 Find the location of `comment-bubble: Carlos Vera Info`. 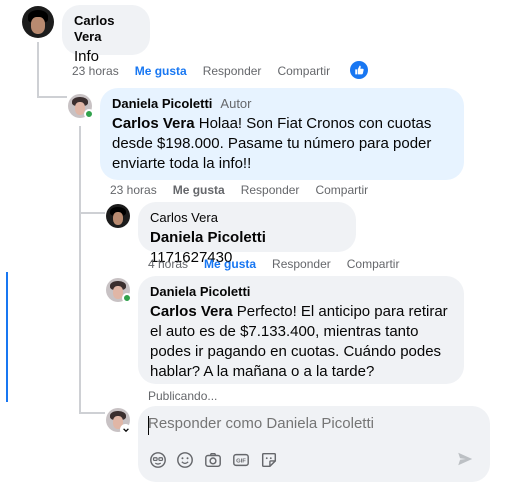

comment-bubble: Carlos Vera Info is located at coordinates (106, 35).